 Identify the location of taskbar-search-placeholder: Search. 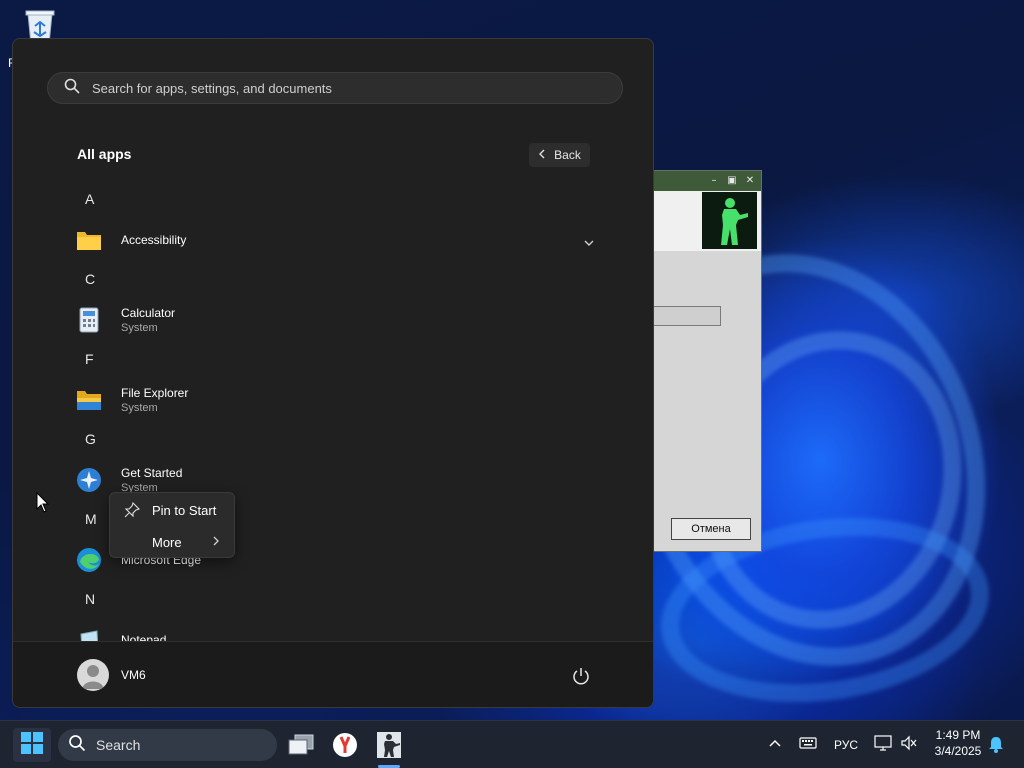
(118, 745).